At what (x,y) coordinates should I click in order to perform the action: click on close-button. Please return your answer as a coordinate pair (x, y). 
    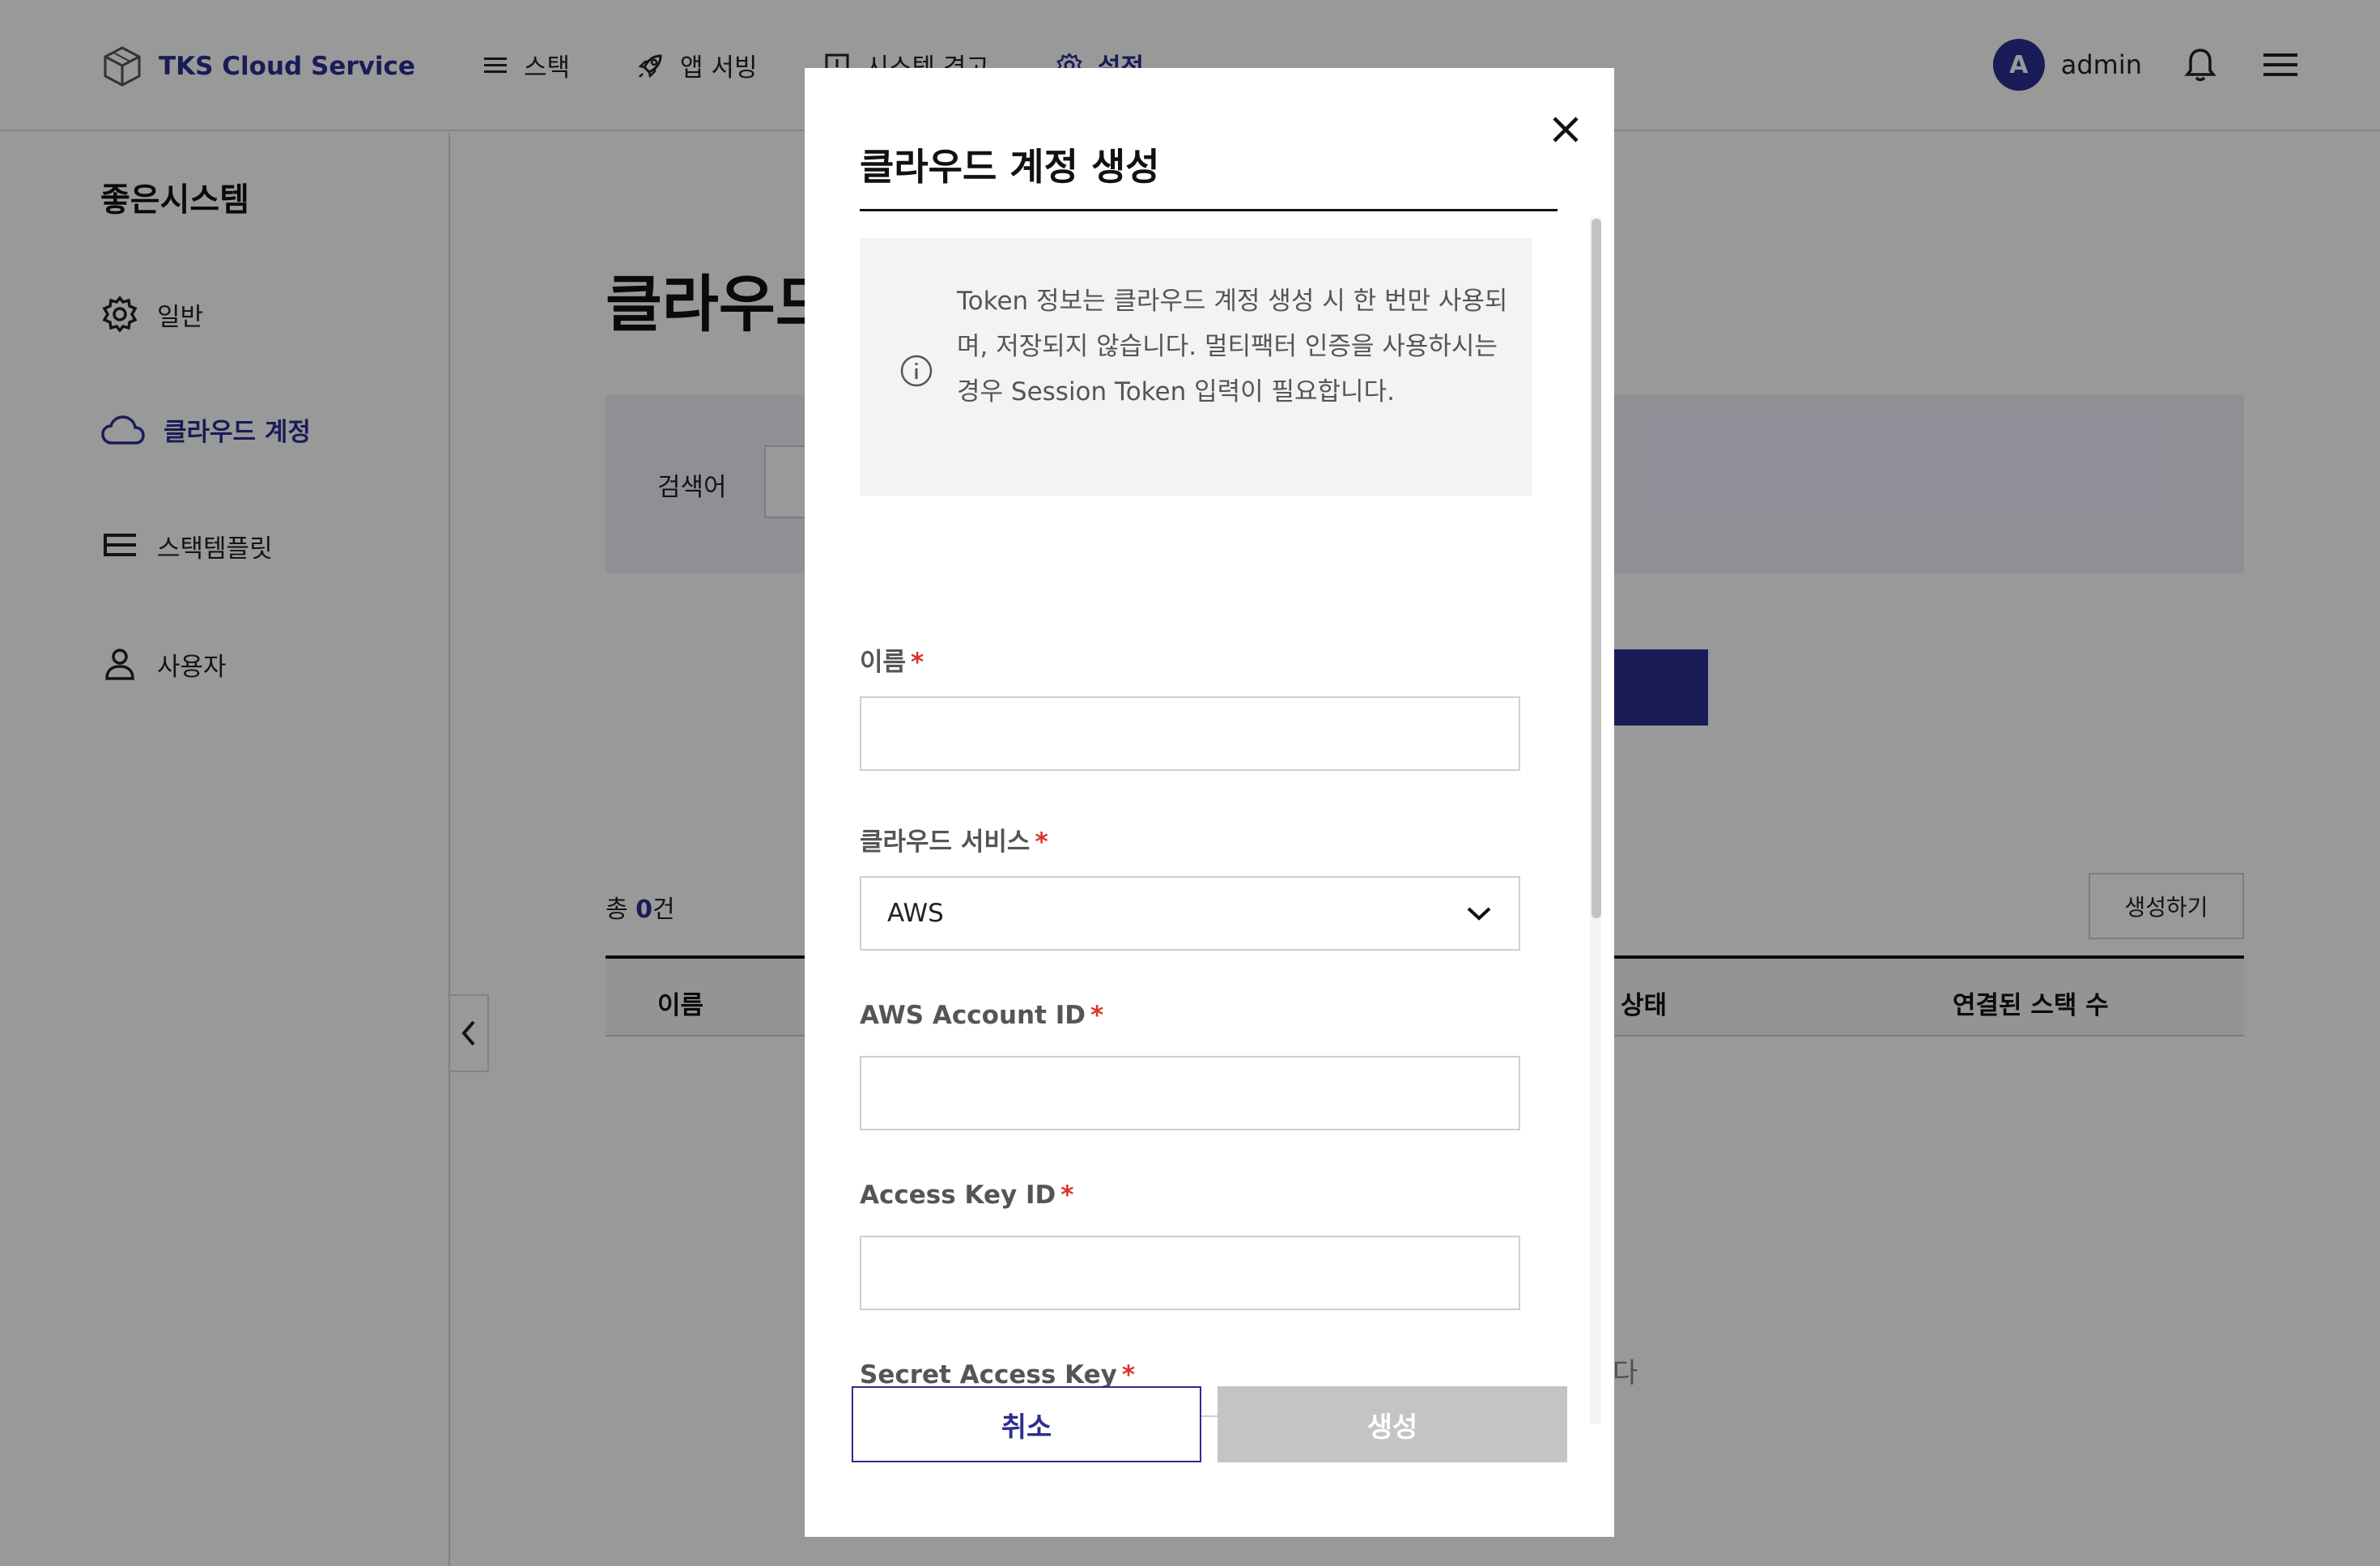
    Looking at the image, I should click on (1566, 129).